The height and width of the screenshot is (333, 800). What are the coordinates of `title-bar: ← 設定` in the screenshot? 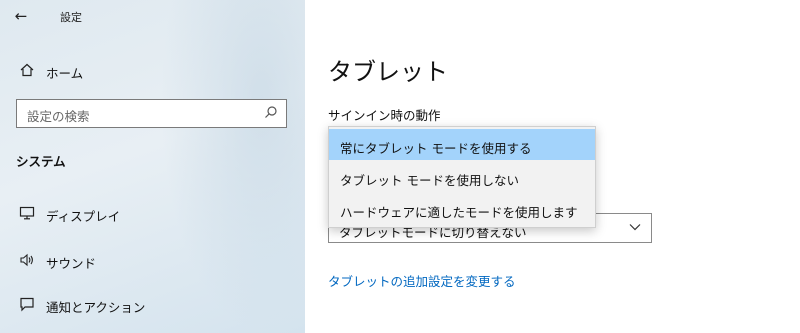 It's located at (152, 16).